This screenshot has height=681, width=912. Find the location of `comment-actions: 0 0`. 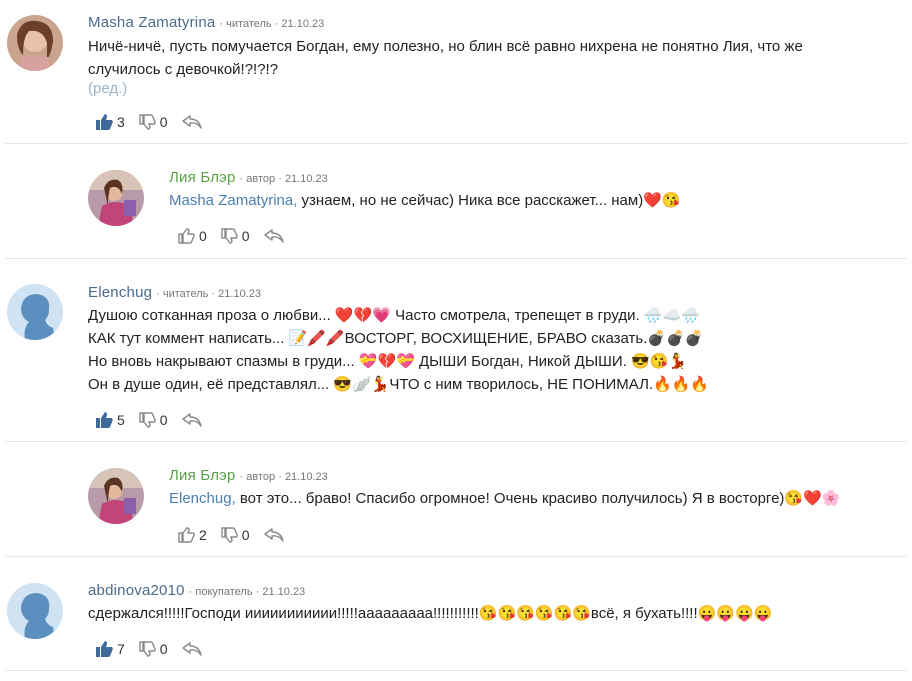

comment-actions: 0 0 is located at coordinates (238, 236).